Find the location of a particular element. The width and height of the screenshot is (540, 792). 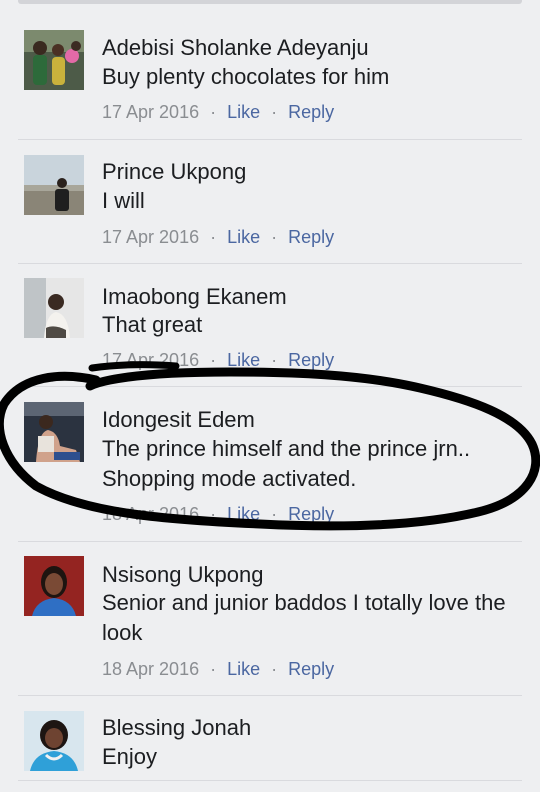

comment-text: That great is located at coordinates (152, 324).